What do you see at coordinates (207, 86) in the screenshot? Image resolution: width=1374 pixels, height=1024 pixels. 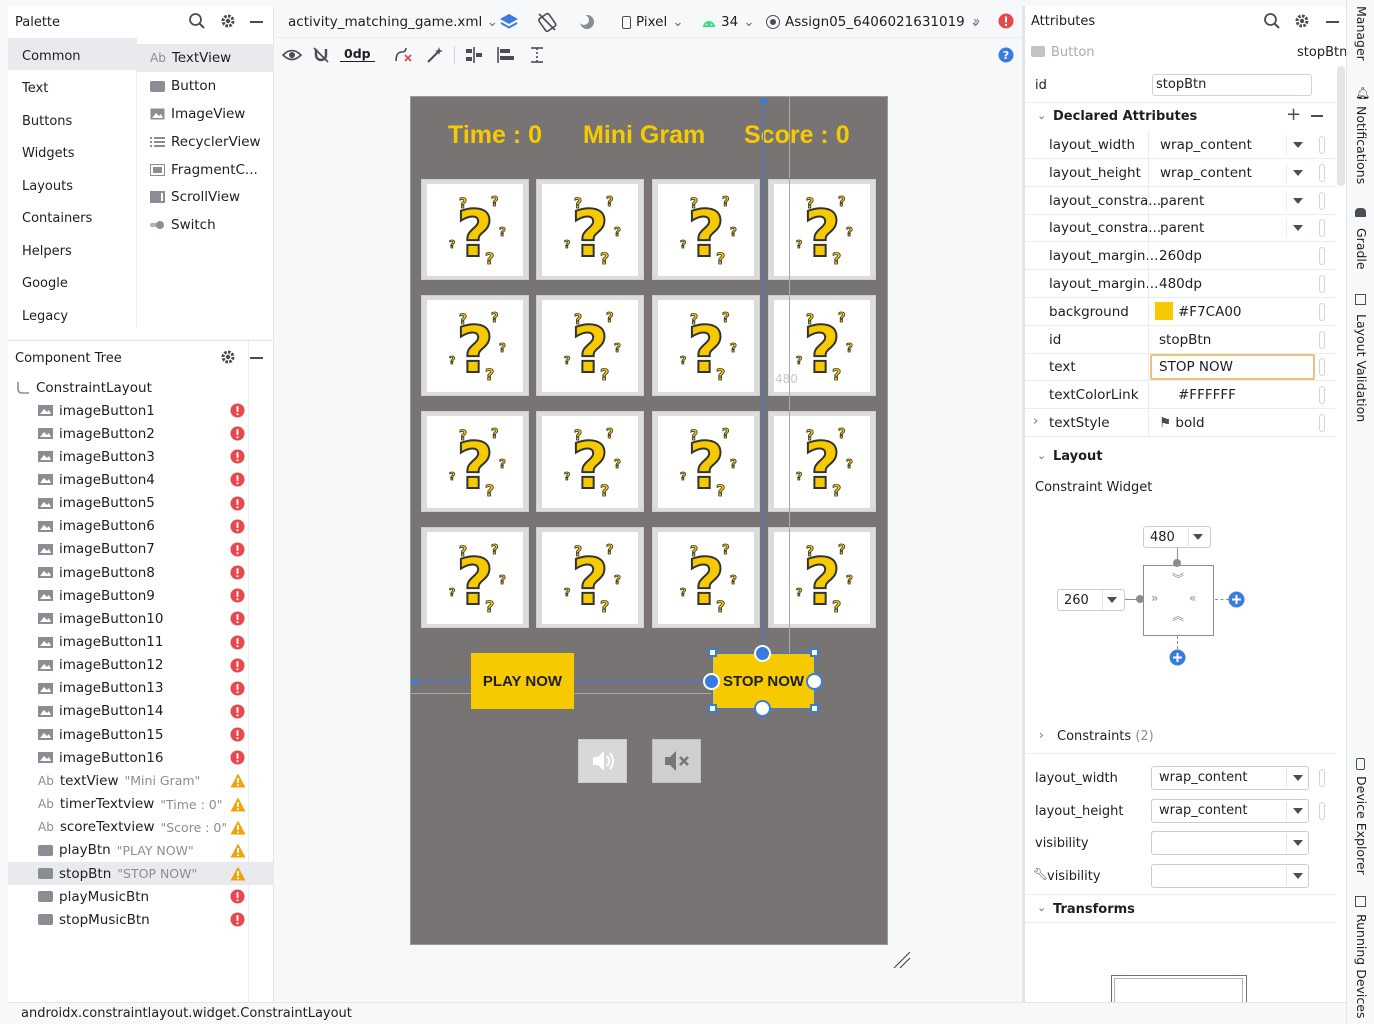 I see `palette-widget-button: Button` at bounding box center [207, 86].